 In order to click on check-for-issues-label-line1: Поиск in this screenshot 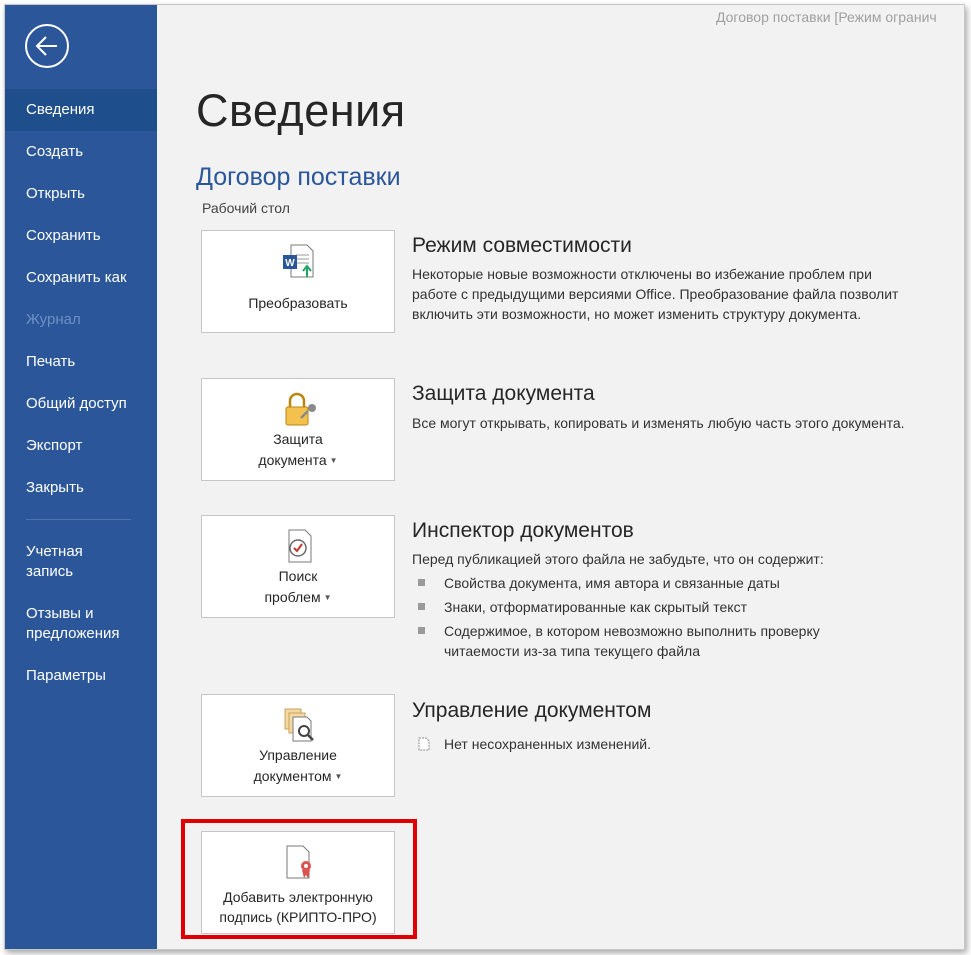, I will do `click(298, 576)`.